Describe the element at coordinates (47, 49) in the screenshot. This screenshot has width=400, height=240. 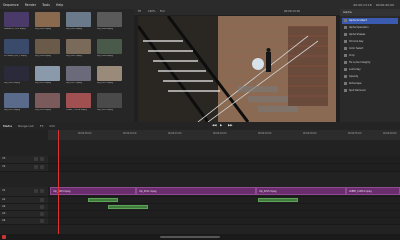
I see `bin-clip: clip_0006.mpeg` at that location.